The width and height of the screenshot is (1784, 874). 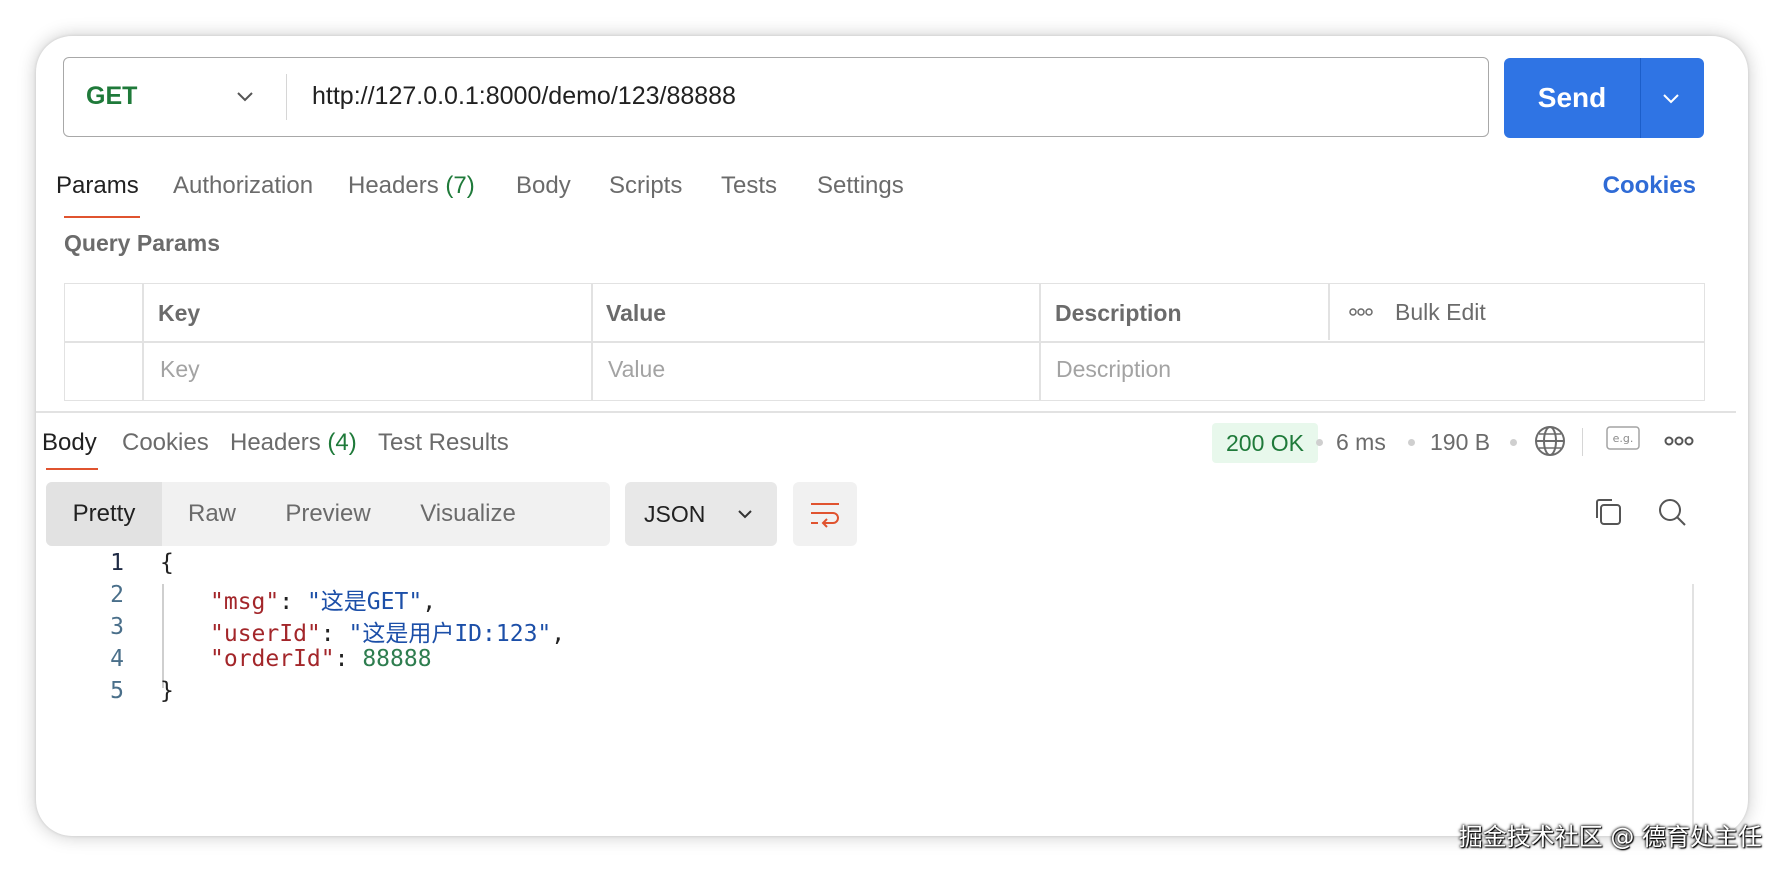 What do you see at coordinates (111, 96) in the screenshot?
I see `method-selector: GET` at bounding box center [111, 96].